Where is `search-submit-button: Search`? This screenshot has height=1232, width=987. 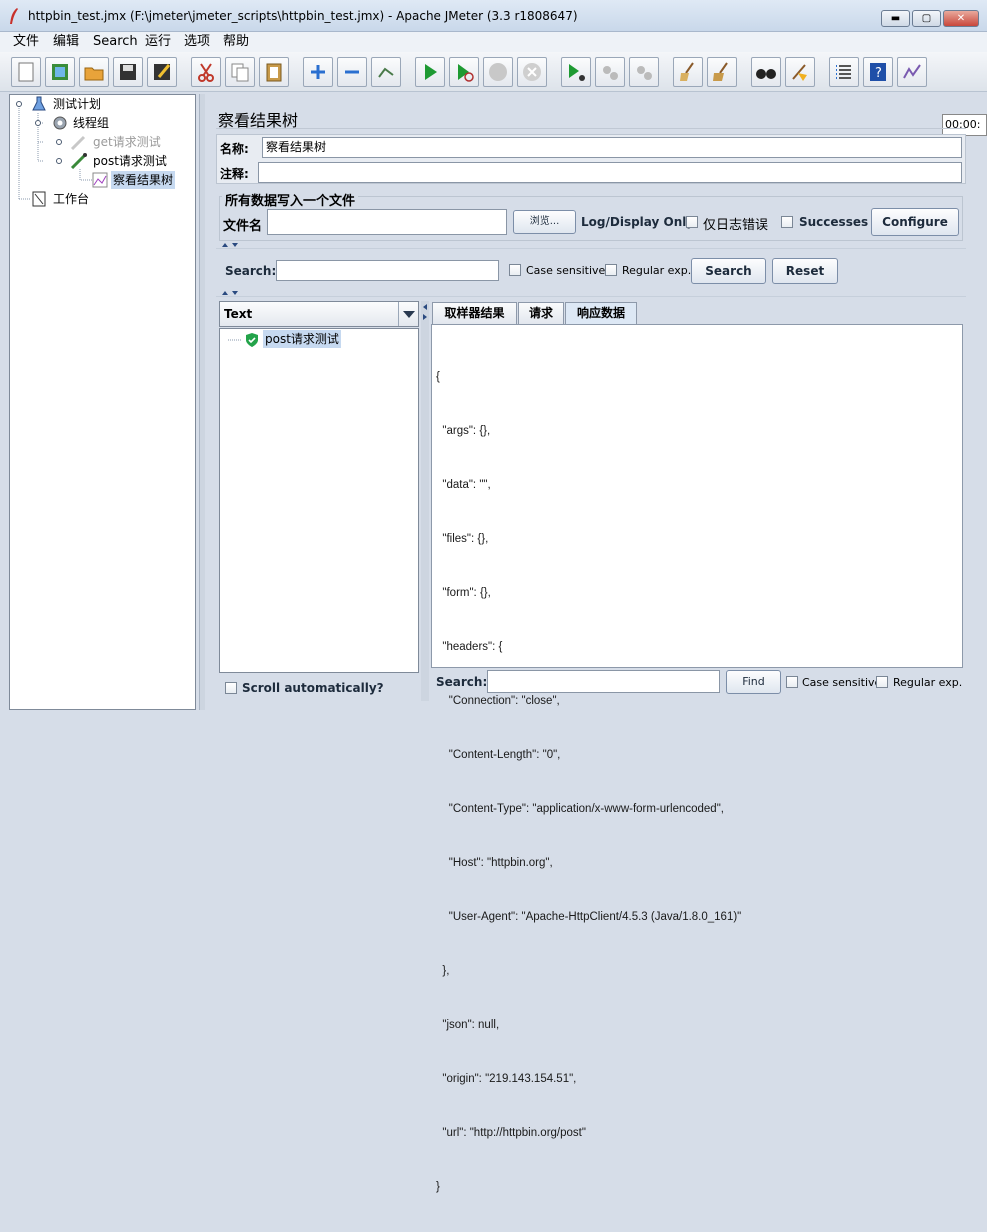 search-submit-button: Search is located at coordinates (728, 271).